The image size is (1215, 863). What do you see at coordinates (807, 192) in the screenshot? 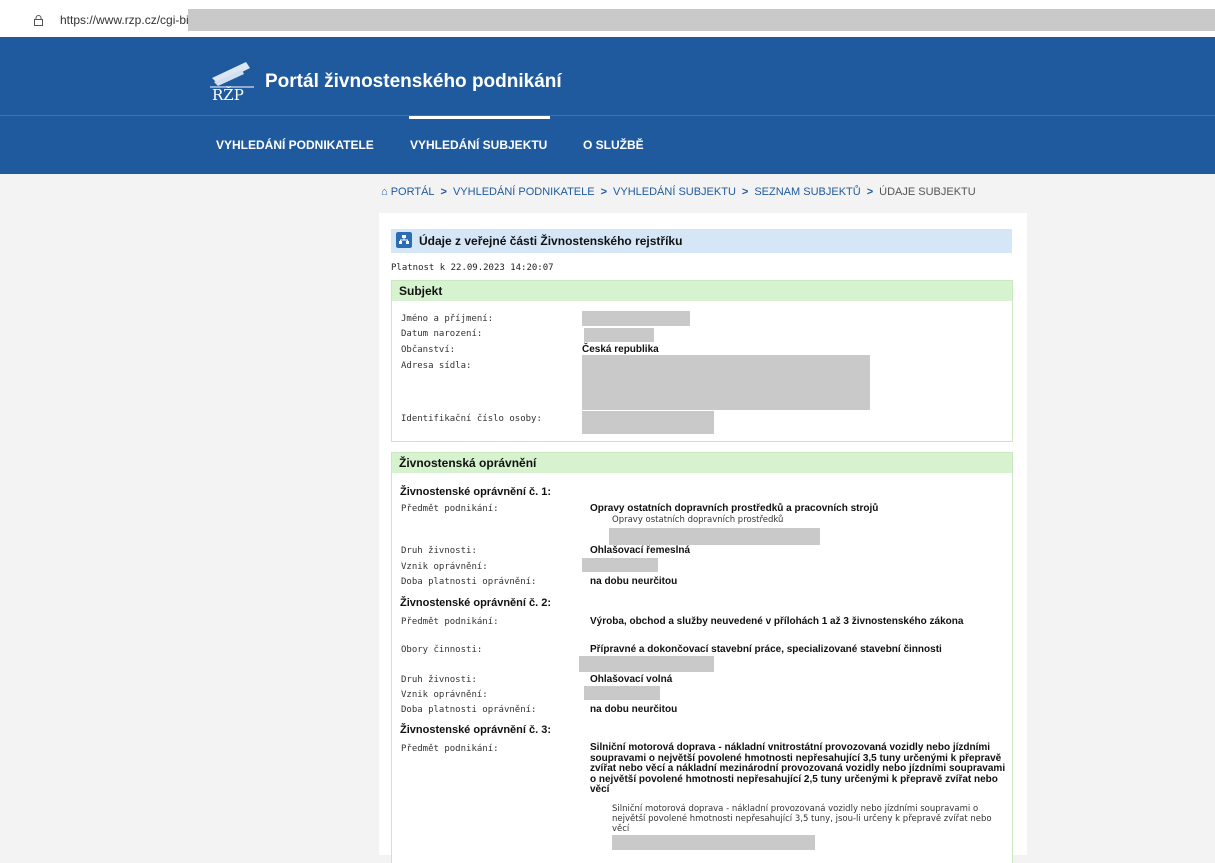
I see `breadcrumb-seznam-subjektu: SEZNAM SUBJEKTŮ` at bounding box center [807, 192].